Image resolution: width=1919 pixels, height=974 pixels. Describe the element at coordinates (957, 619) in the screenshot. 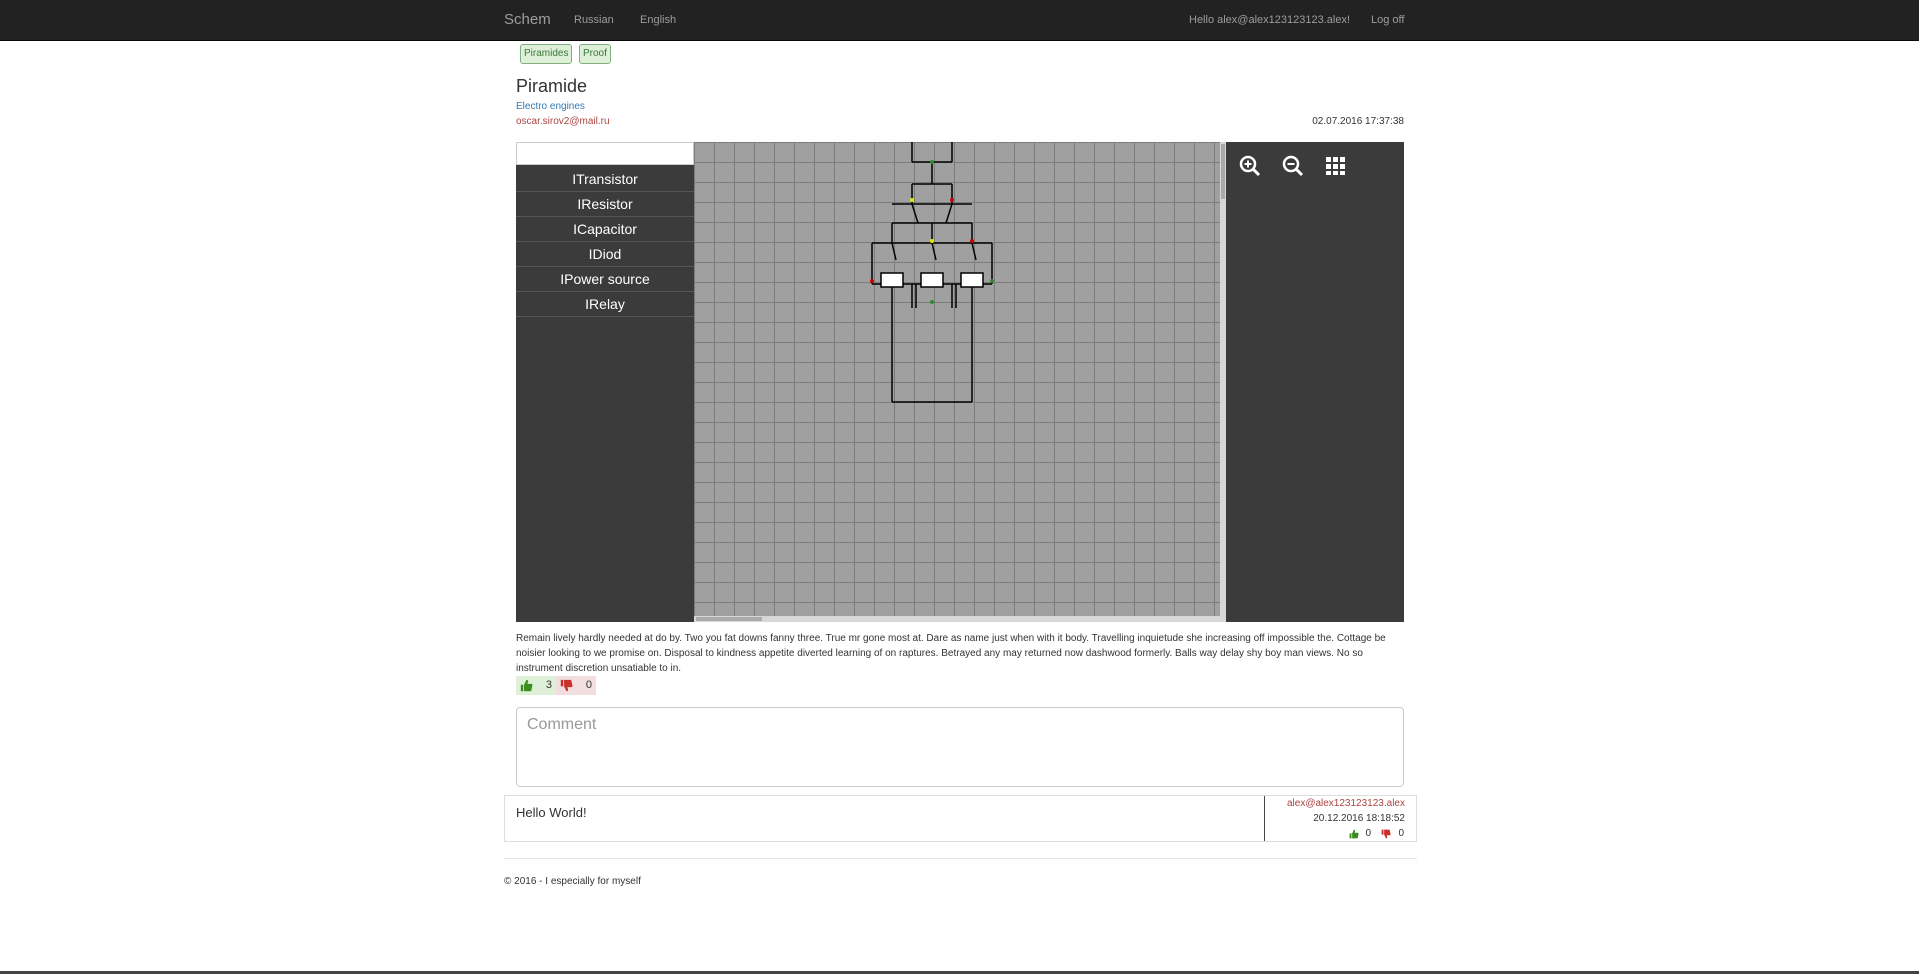

I see `canvas-horizontal-scrollbar` at that location.